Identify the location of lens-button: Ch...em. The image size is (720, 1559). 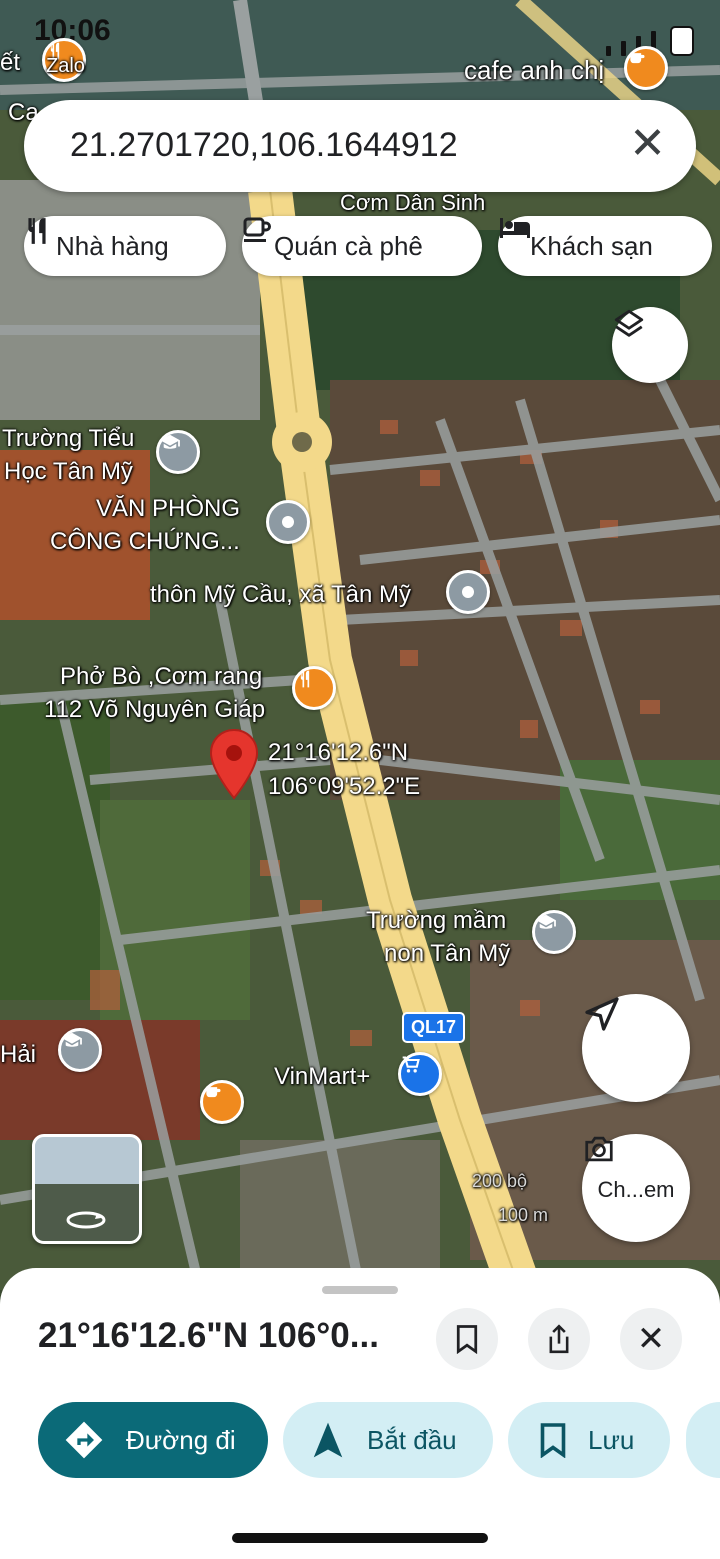
(636, 1188).